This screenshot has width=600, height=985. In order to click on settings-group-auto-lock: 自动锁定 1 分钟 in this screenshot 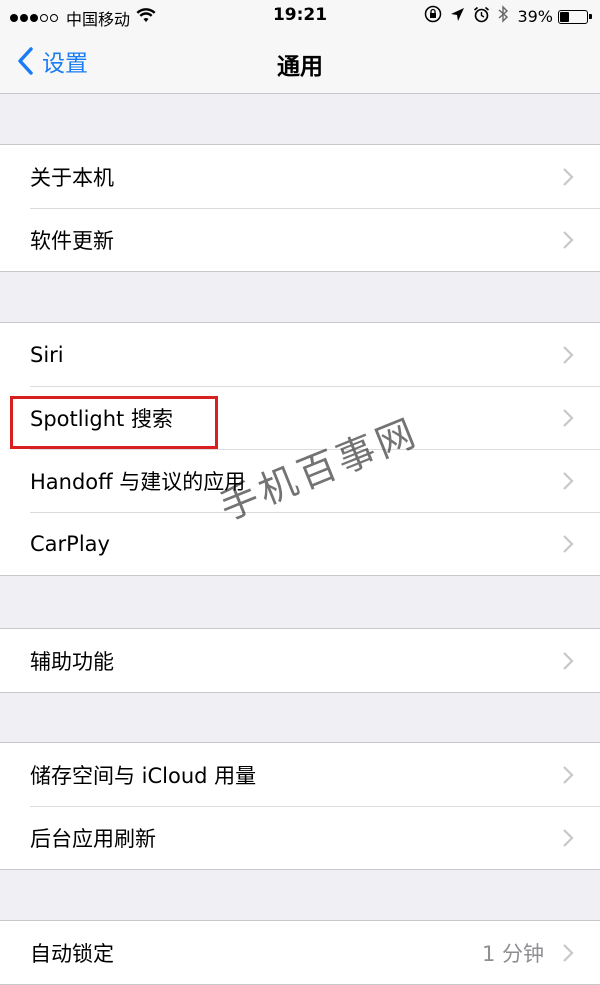, I will do `click(300, 952)`.